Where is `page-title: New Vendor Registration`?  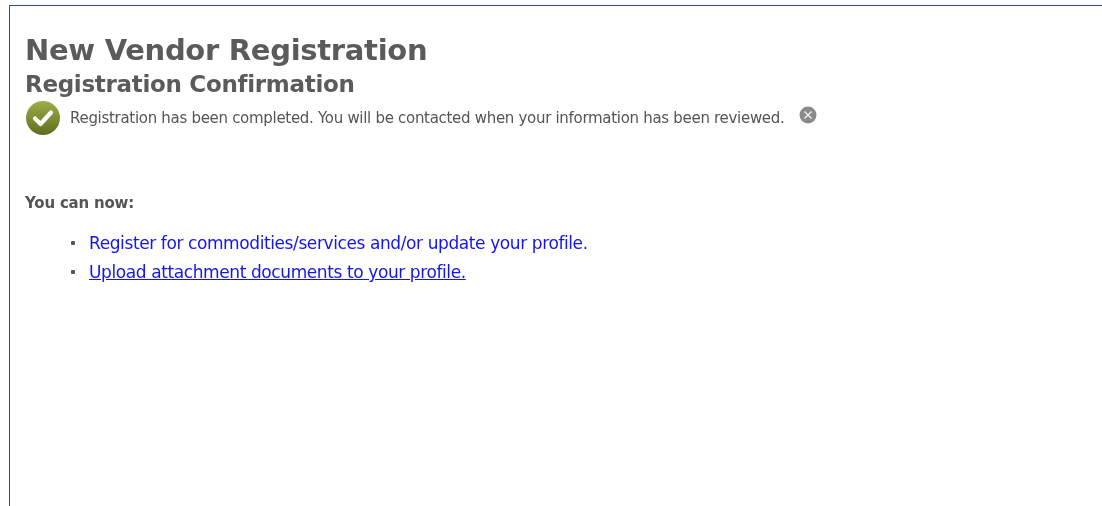
page-title: New Vendor Registration is located at coordinates (227, 50).